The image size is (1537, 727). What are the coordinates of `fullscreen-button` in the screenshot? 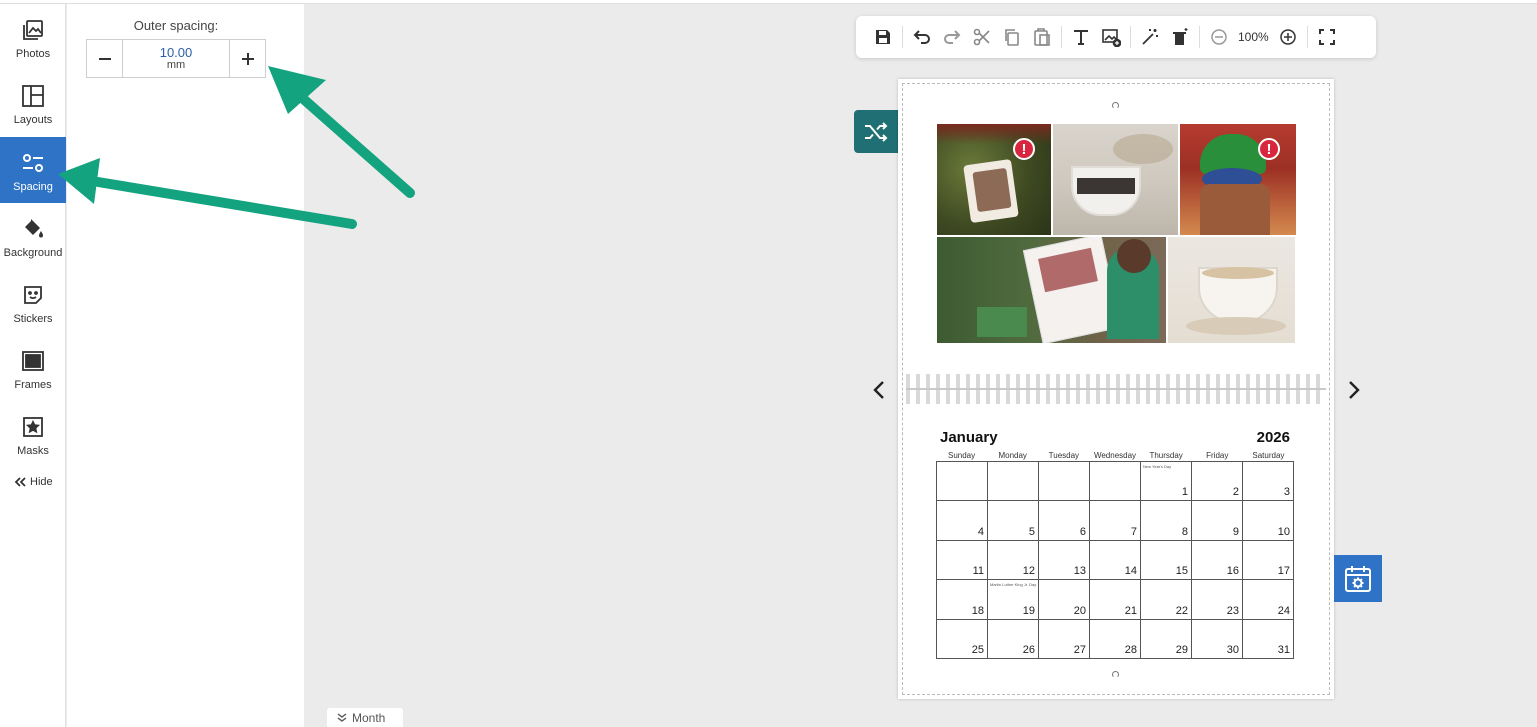 It's located at (1327, 37).